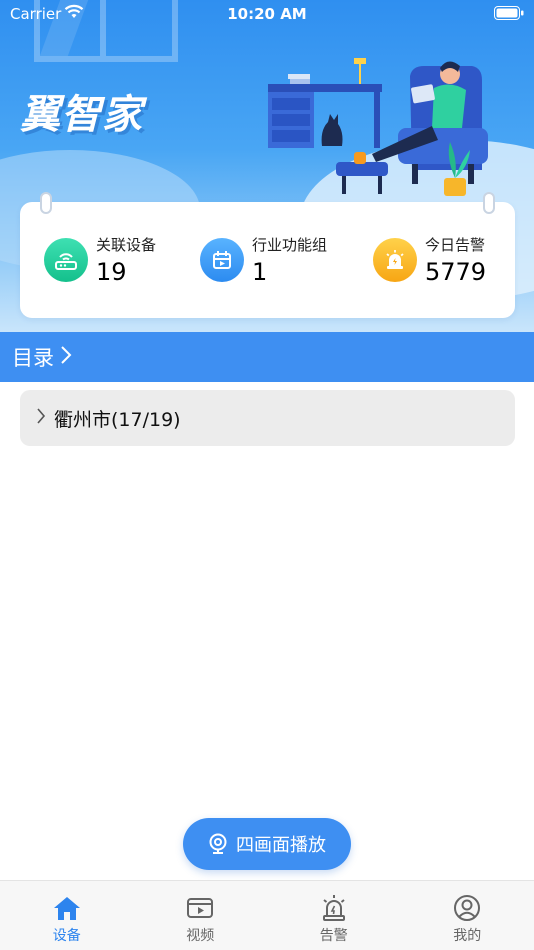  I want to click on stat-value: 1, so click(260, 272).